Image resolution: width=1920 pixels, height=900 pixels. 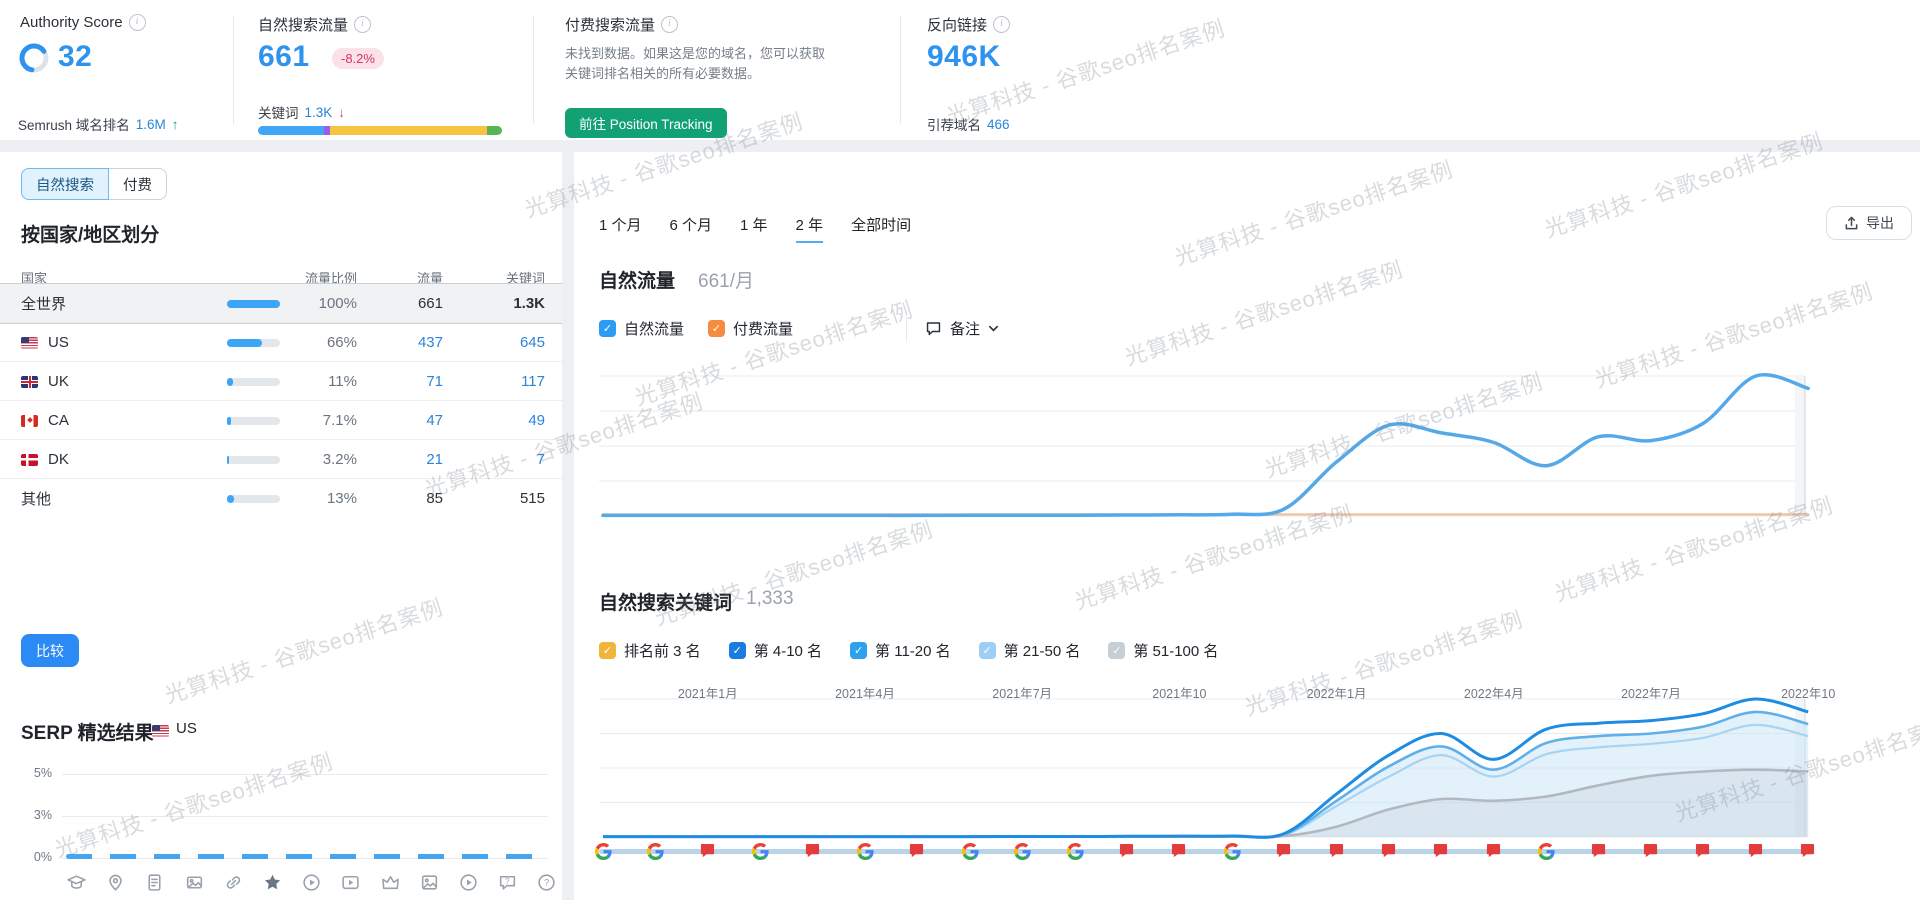 What do you see at coordinates (1869, 223) in the screenshot?
I see `export-button: 导出` at bounding box center [1869, 223].